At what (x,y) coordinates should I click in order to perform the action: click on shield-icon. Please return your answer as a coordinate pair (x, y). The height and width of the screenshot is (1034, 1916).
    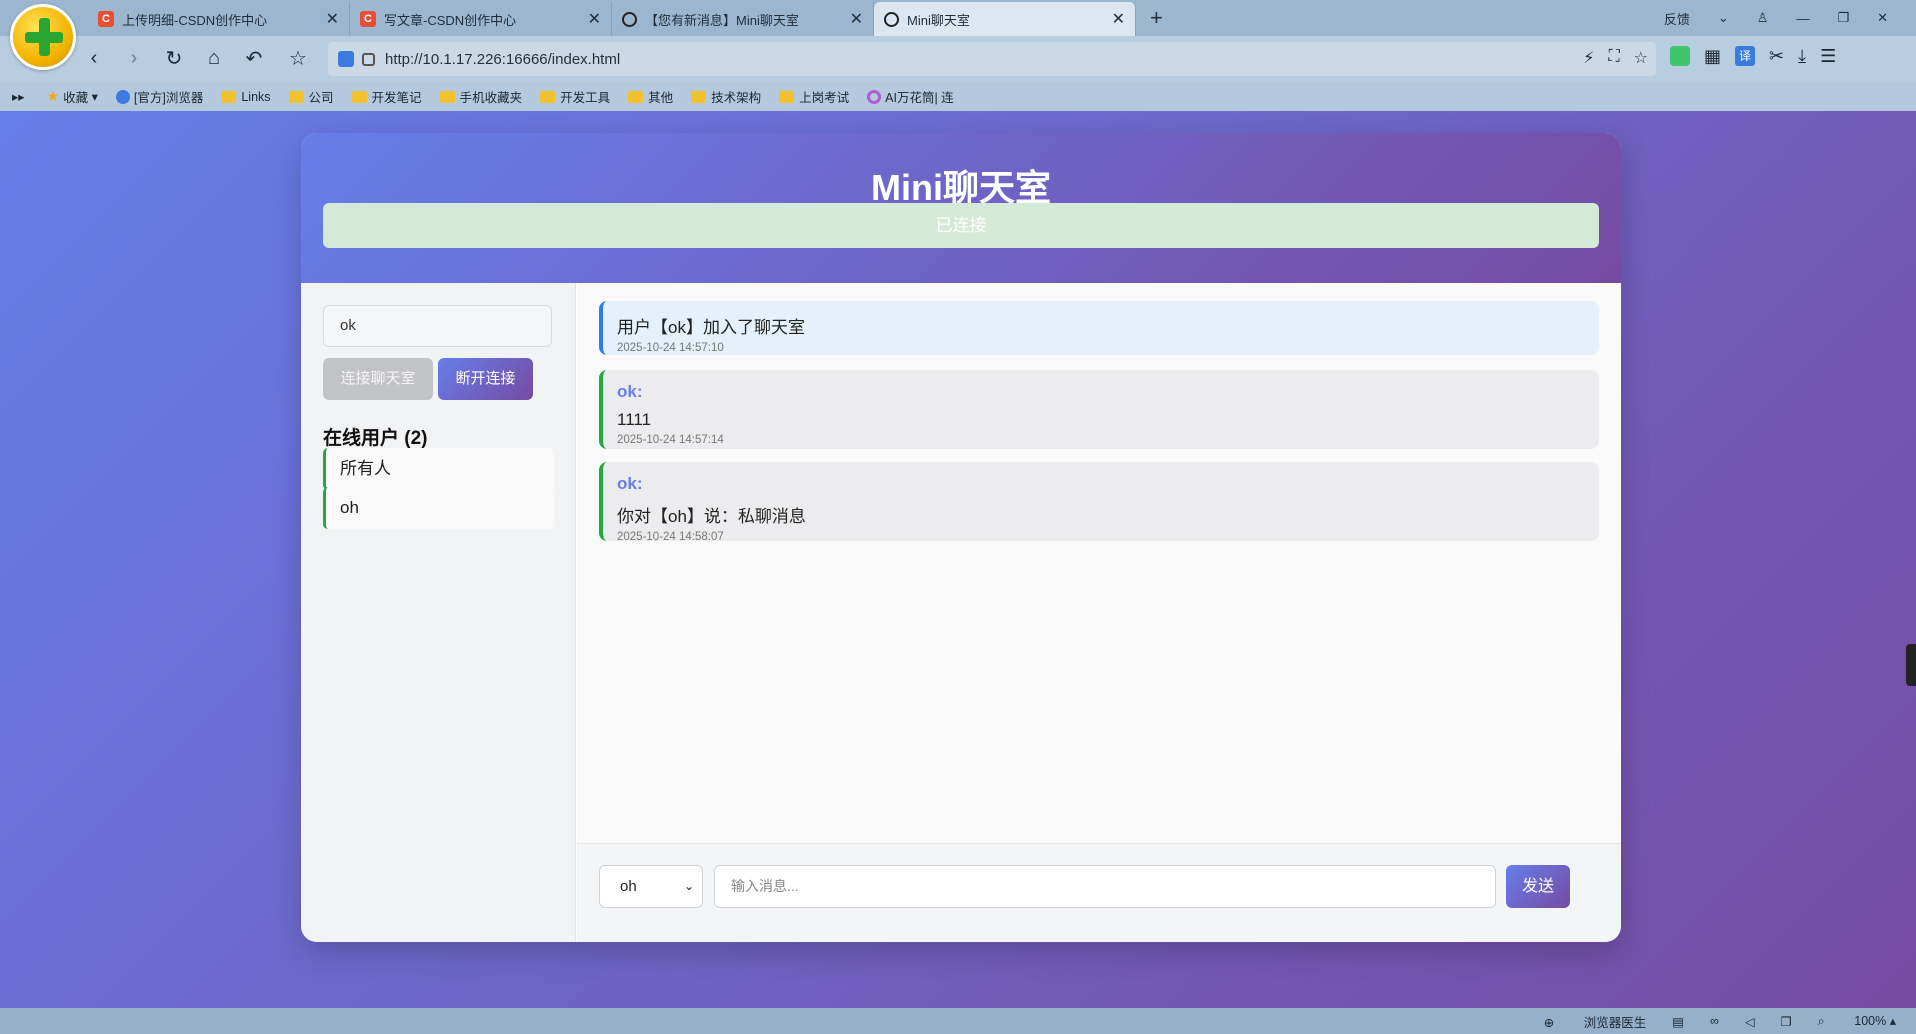
    Looking at the image, I should click on (346, 59).